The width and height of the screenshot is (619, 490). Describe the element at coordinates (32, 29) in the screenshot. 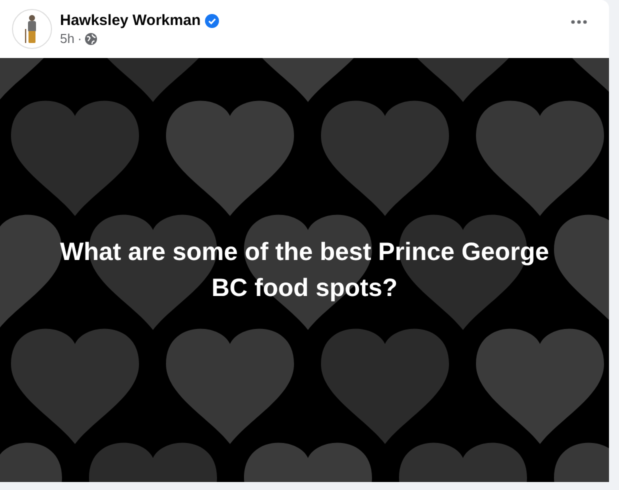

I see `avatar` at that location.